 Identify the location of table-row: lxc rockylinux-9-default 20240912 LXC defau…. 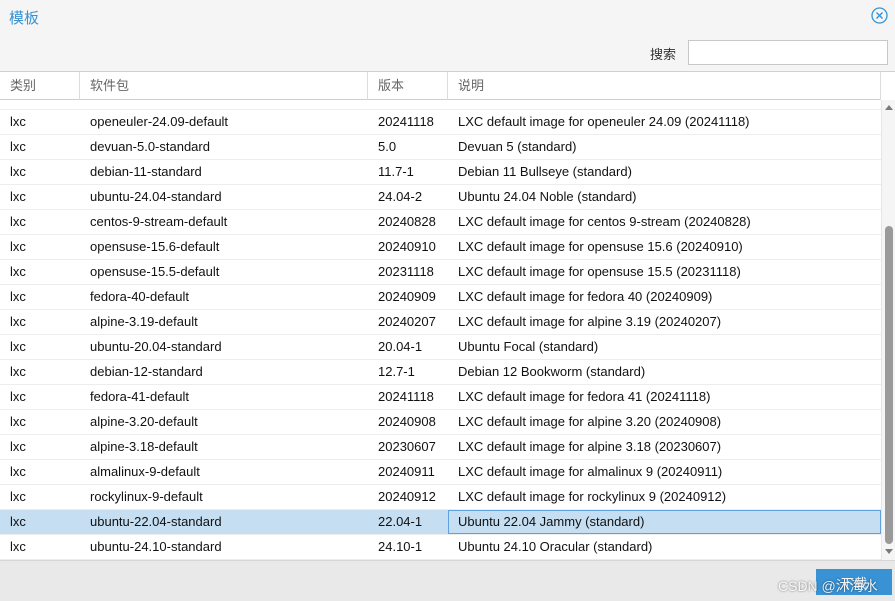
(440, 497).